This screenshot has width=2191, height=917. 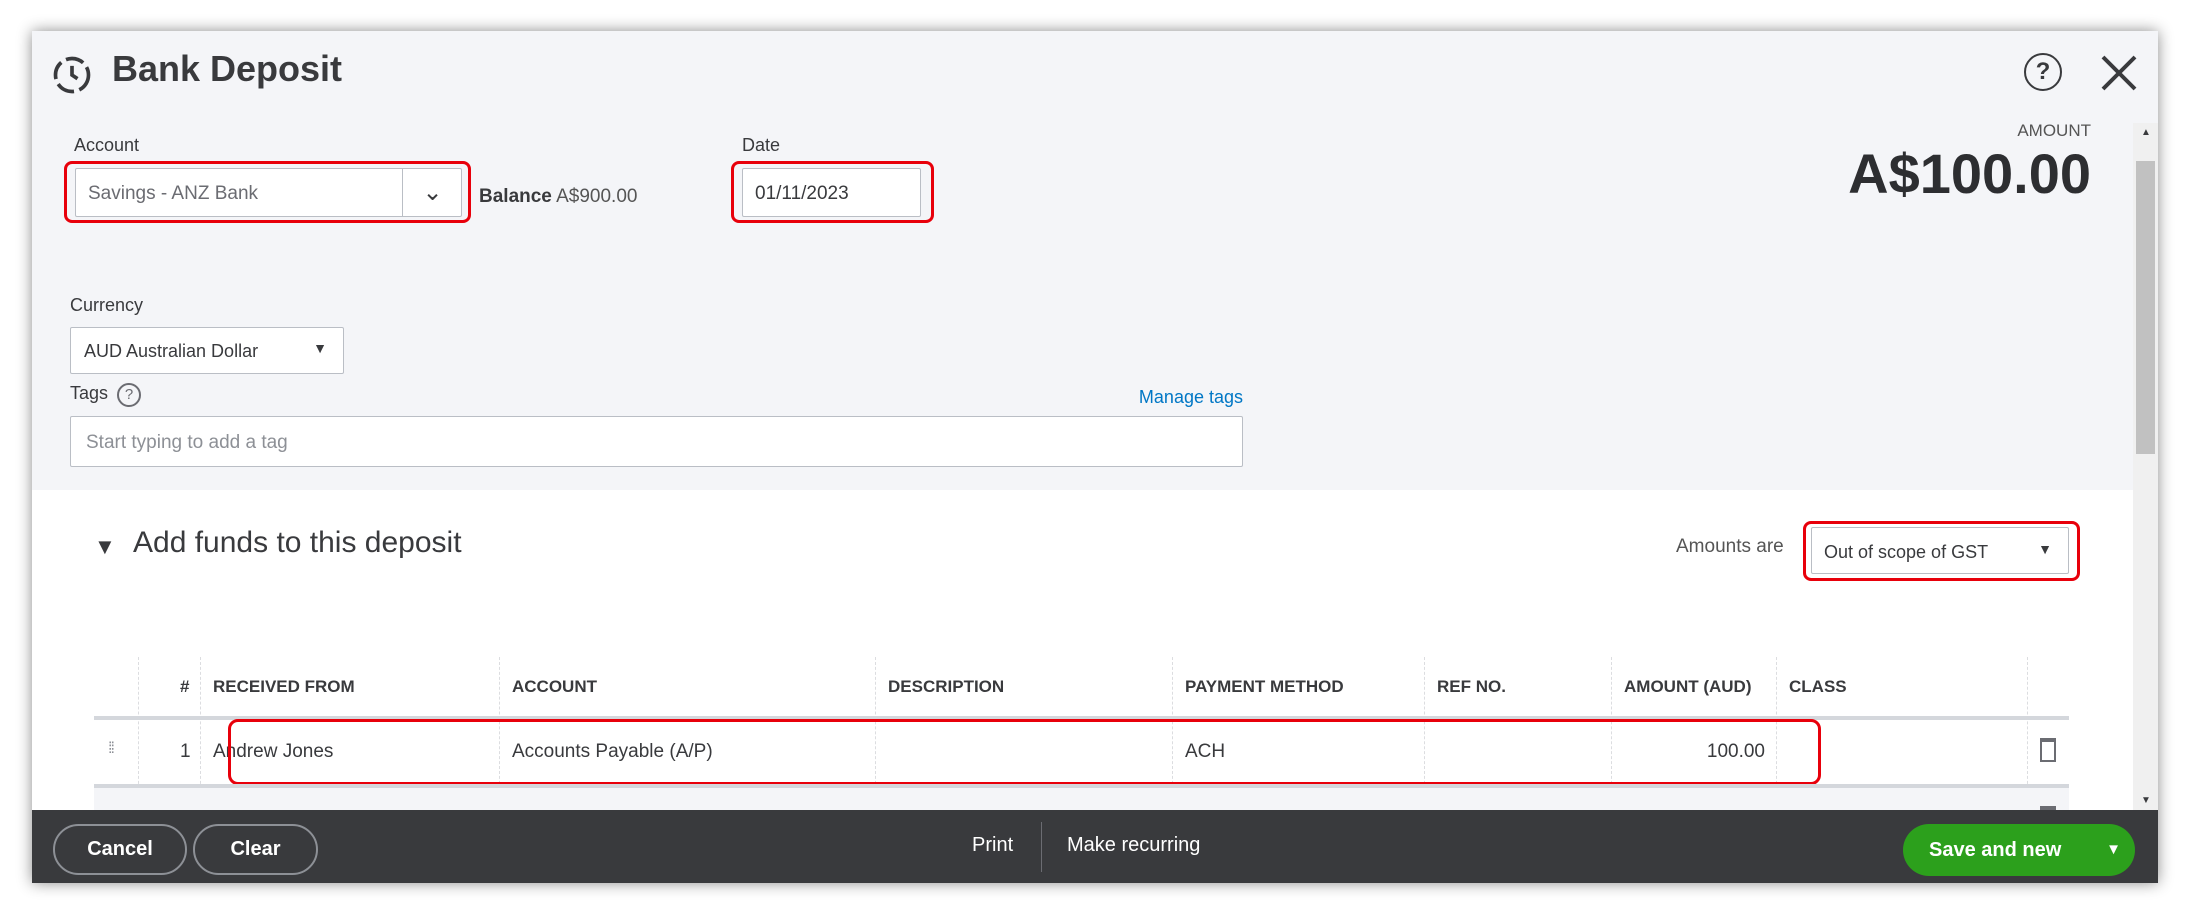 What do you see at coordinates (1906, 552) in the screenshot?
I see `amounts-are-value: Out of scope of GST` at bounding box center [1906, 552].